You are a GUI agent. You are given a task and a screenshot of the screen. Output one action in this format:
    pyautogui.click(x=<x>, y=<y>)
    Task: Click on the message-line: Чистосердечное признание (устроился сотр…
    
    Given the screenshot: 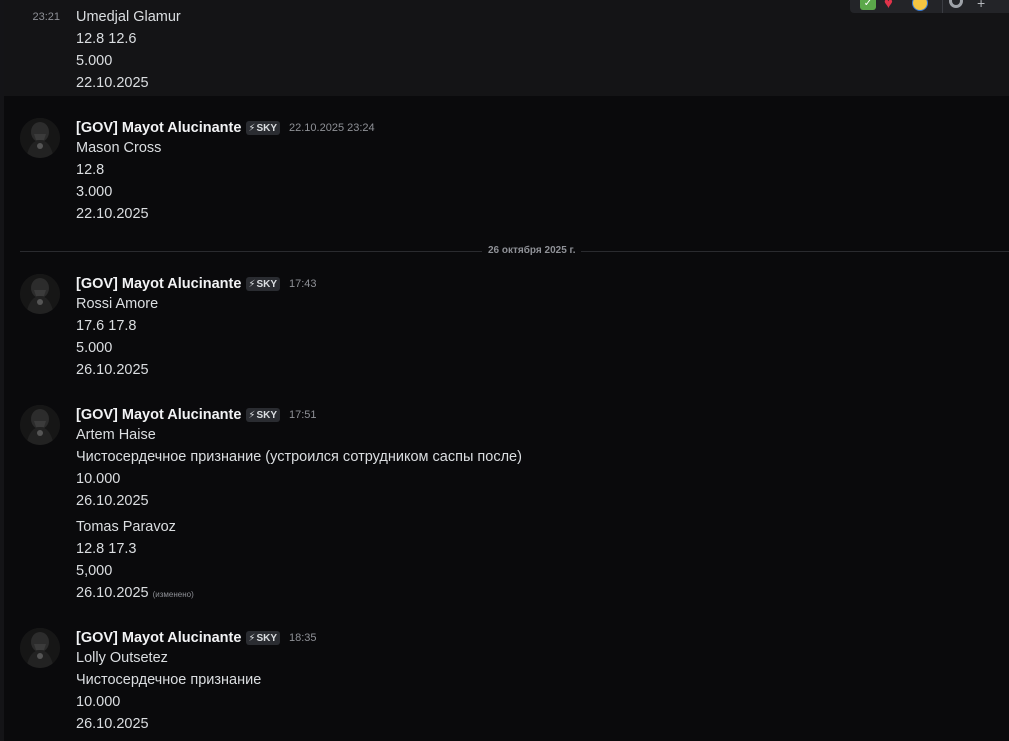 What is the action you would take?
    pyautogui.click(x=299, y=457)
    